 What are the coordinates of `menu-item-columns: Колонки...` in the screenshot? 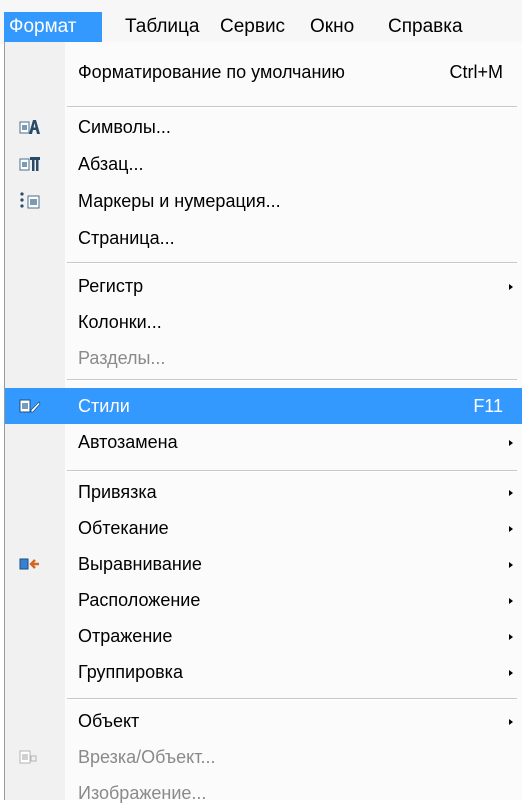 It's located at (263, 322).